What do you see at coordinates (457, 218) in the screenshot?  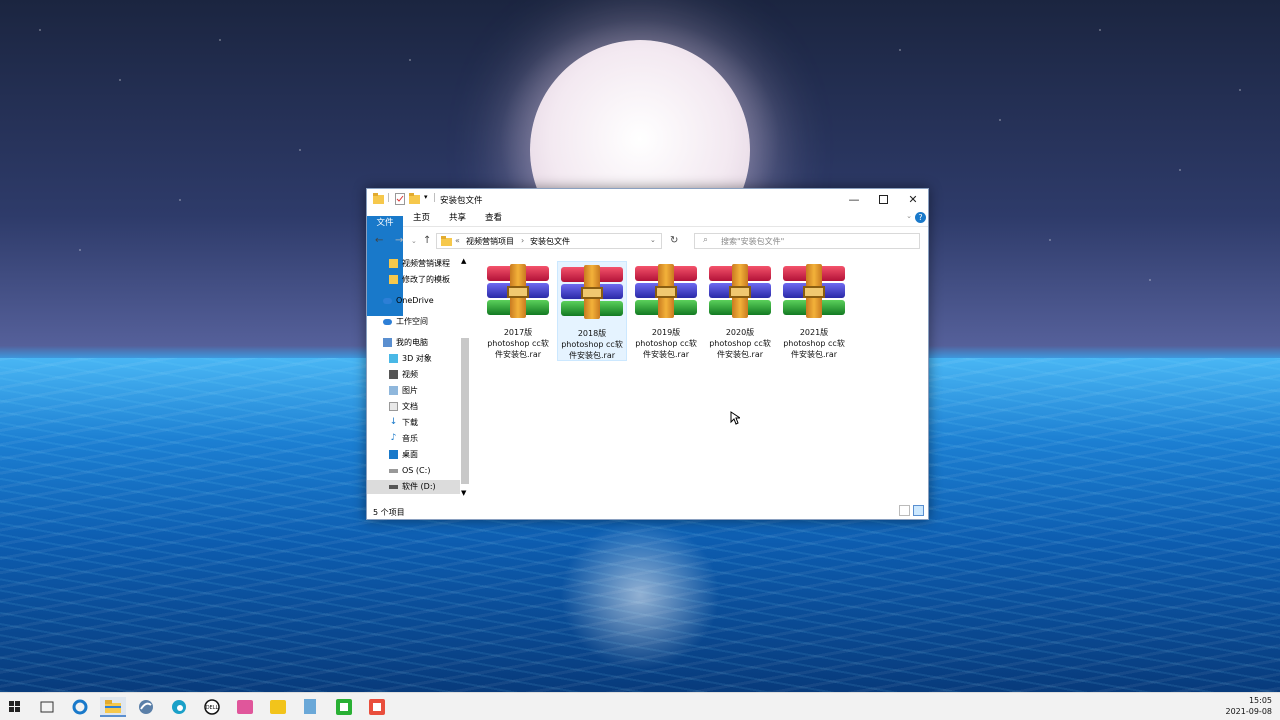 I see `tab-share: 共享` at bounding box center [457, 218].